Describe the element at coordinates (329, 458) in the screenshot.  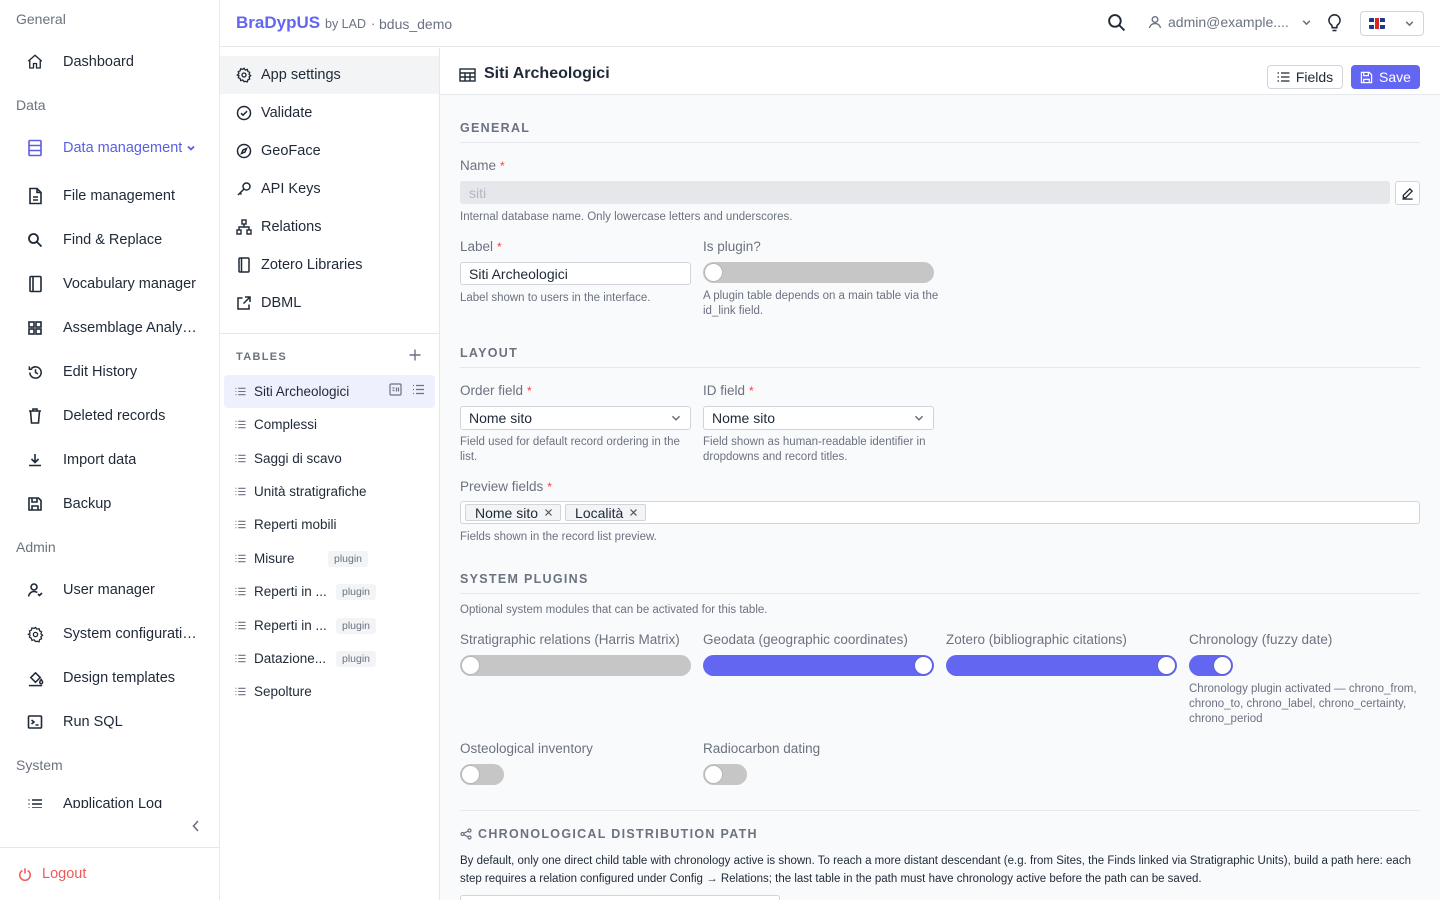
I see `table-item-saggi-di-scavo: Saggi di scavo` at that location.